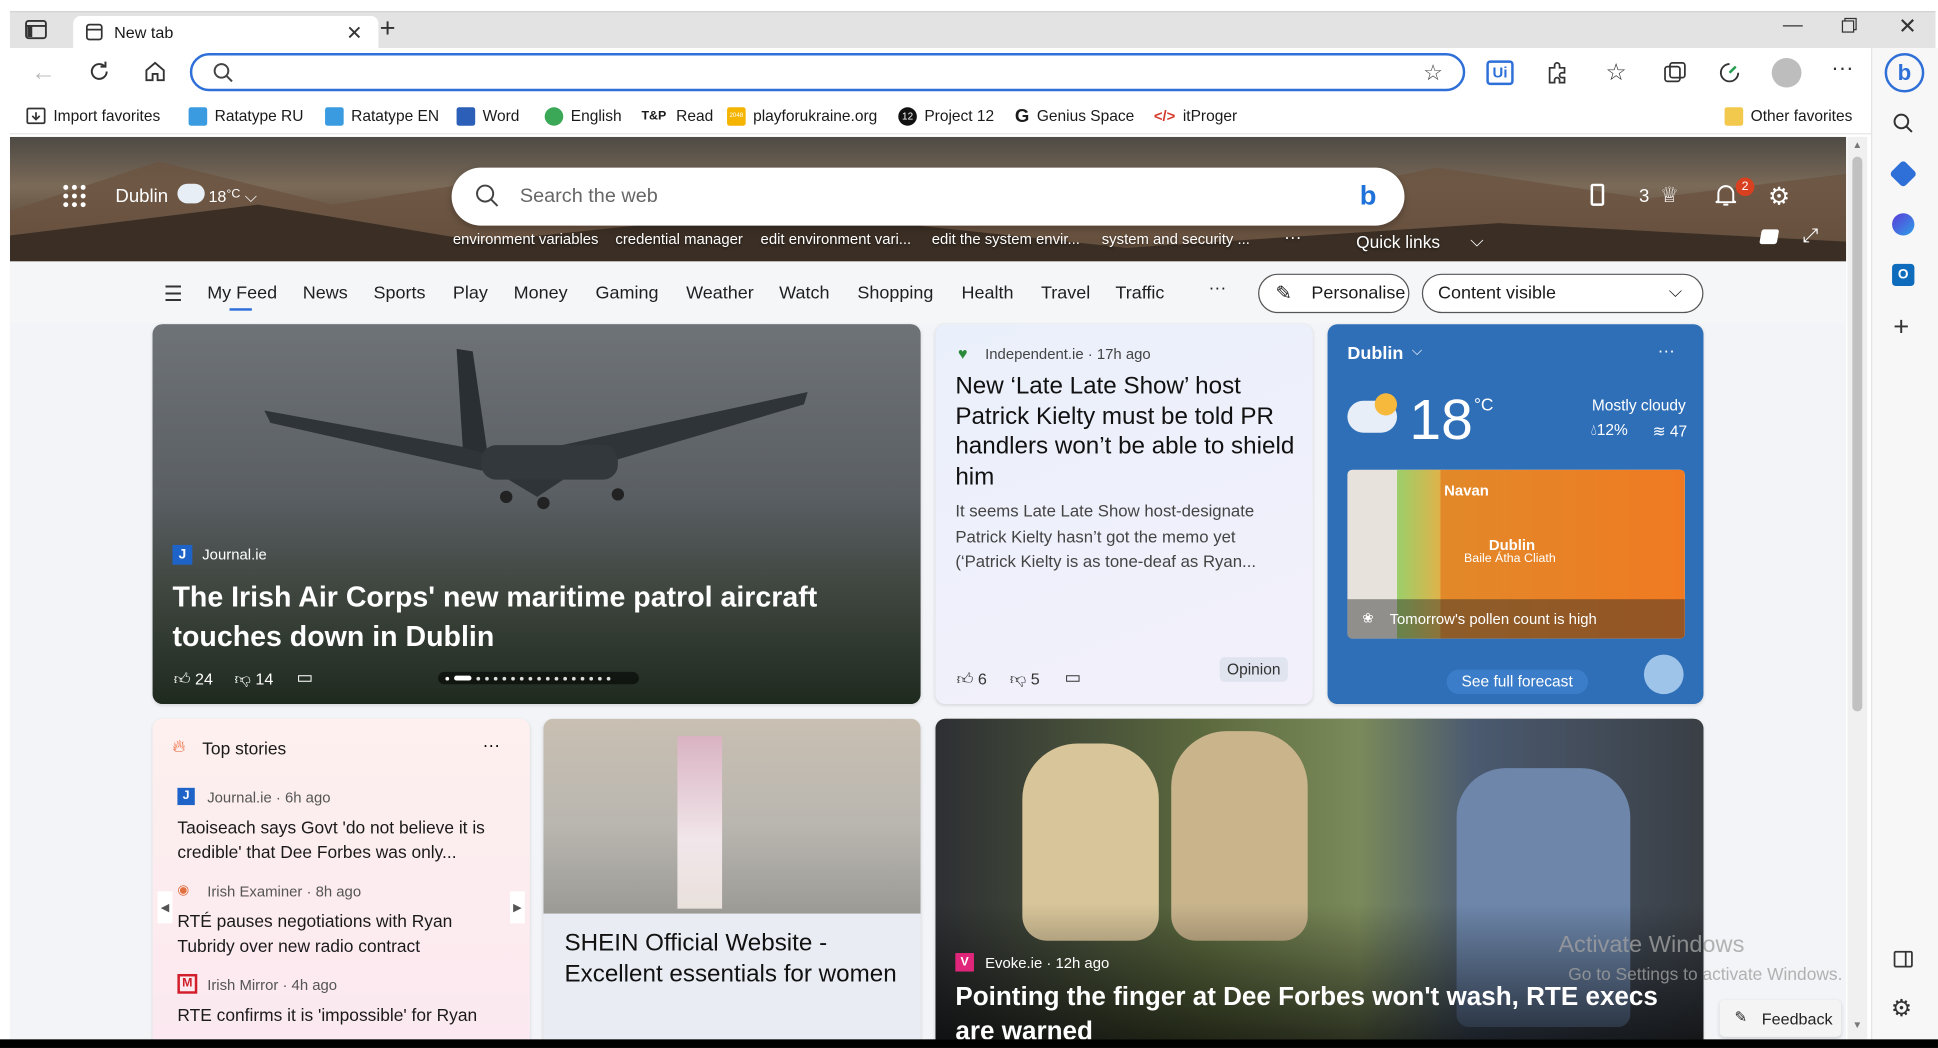  I want to click on phone-icon, so click(1597, 194).